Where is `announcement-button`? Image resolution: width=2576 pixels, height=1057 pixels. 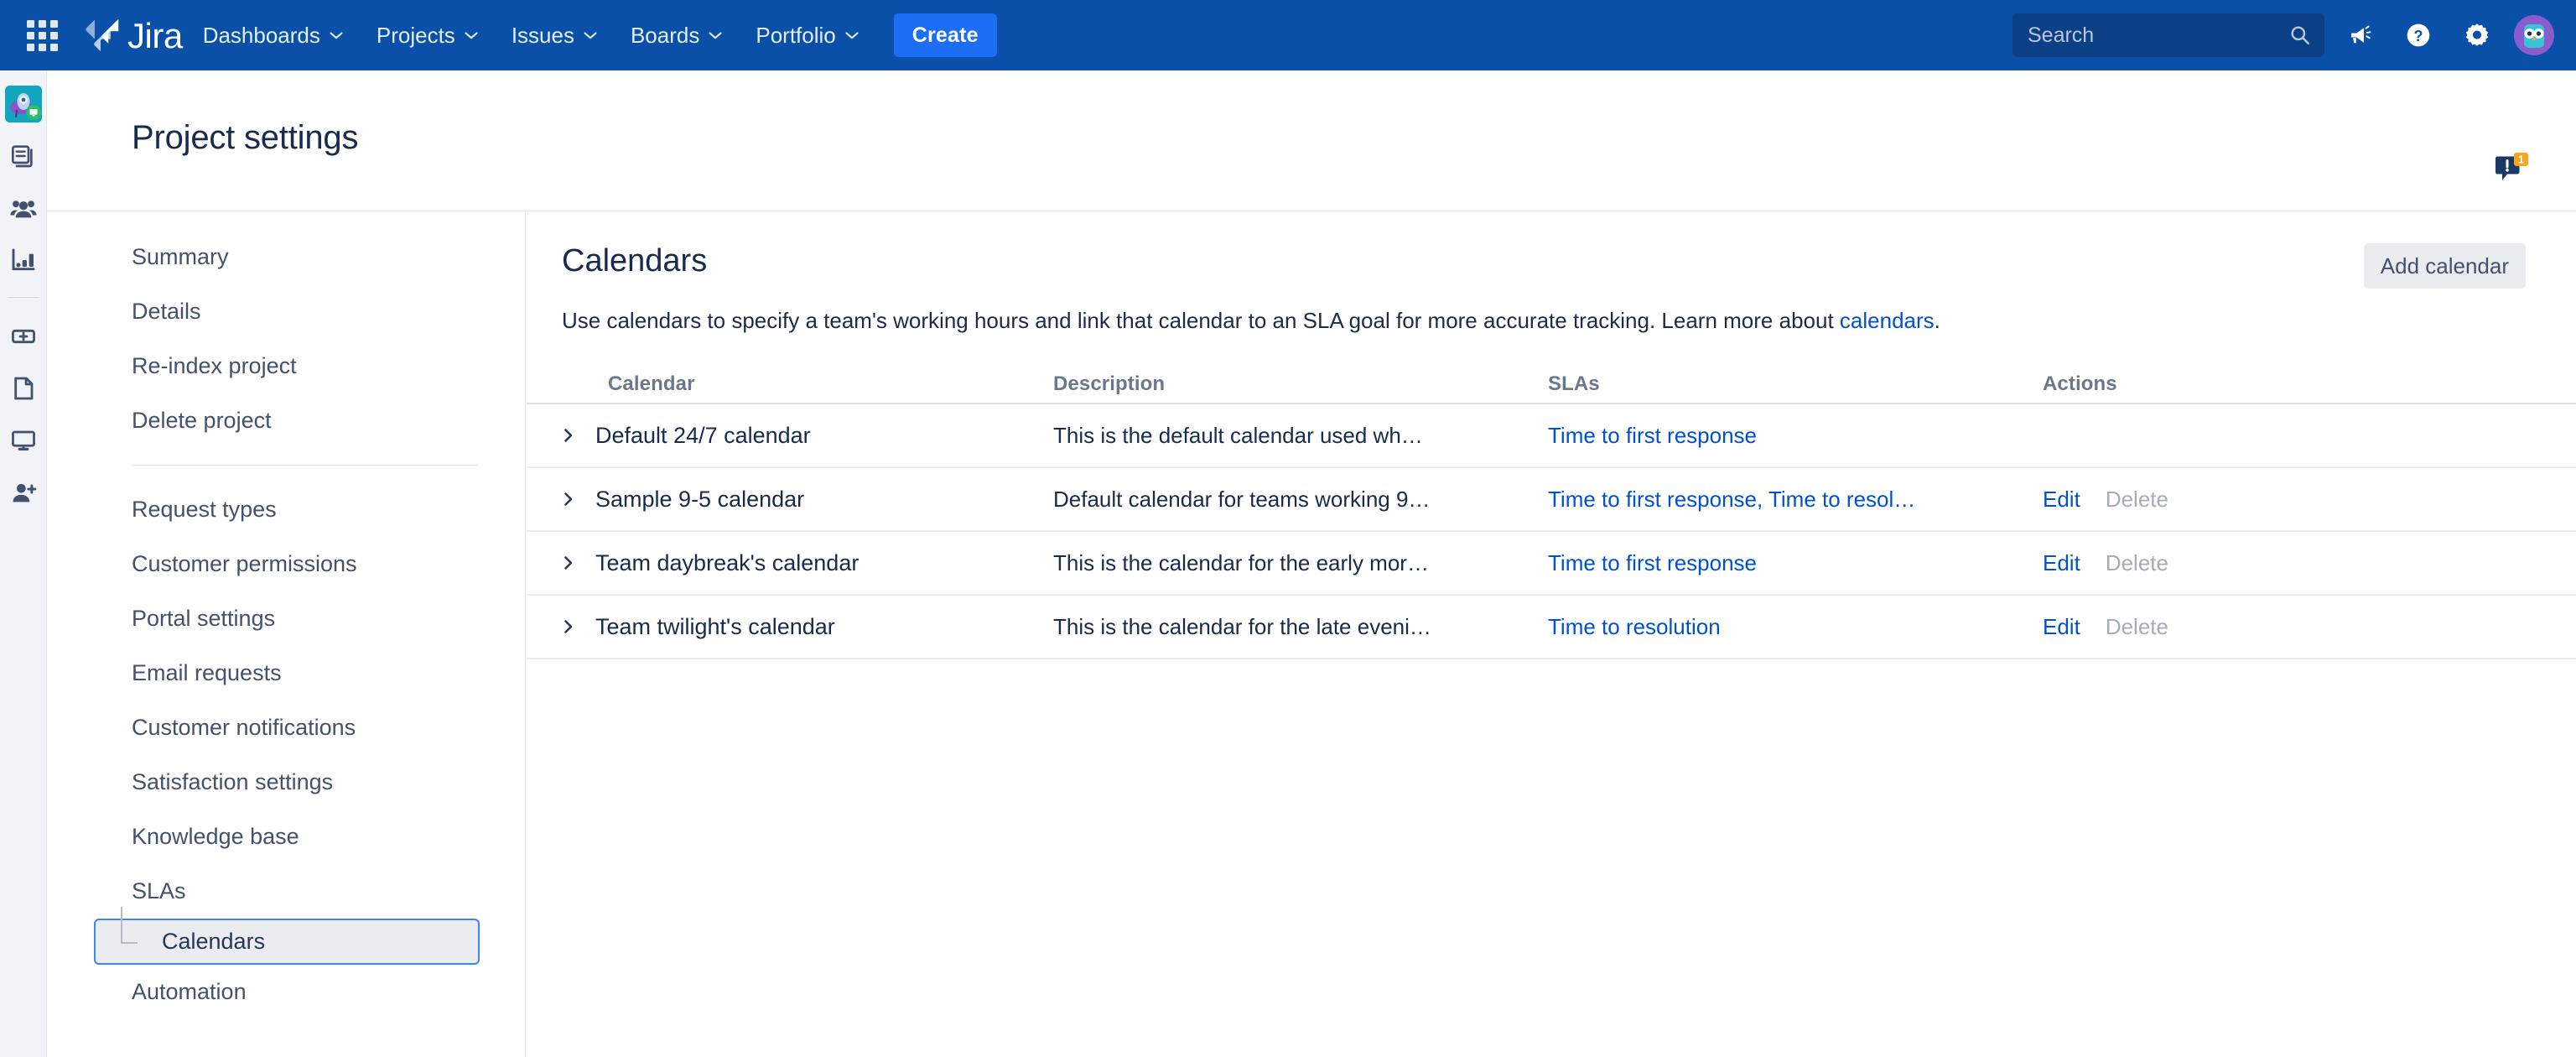 announcement-button is located at coordinates (2359, 36).